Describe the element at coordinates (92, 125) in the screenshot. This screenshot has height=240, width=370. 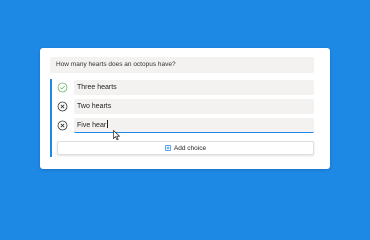
I see `choice-input-text: Five hear` at that location.